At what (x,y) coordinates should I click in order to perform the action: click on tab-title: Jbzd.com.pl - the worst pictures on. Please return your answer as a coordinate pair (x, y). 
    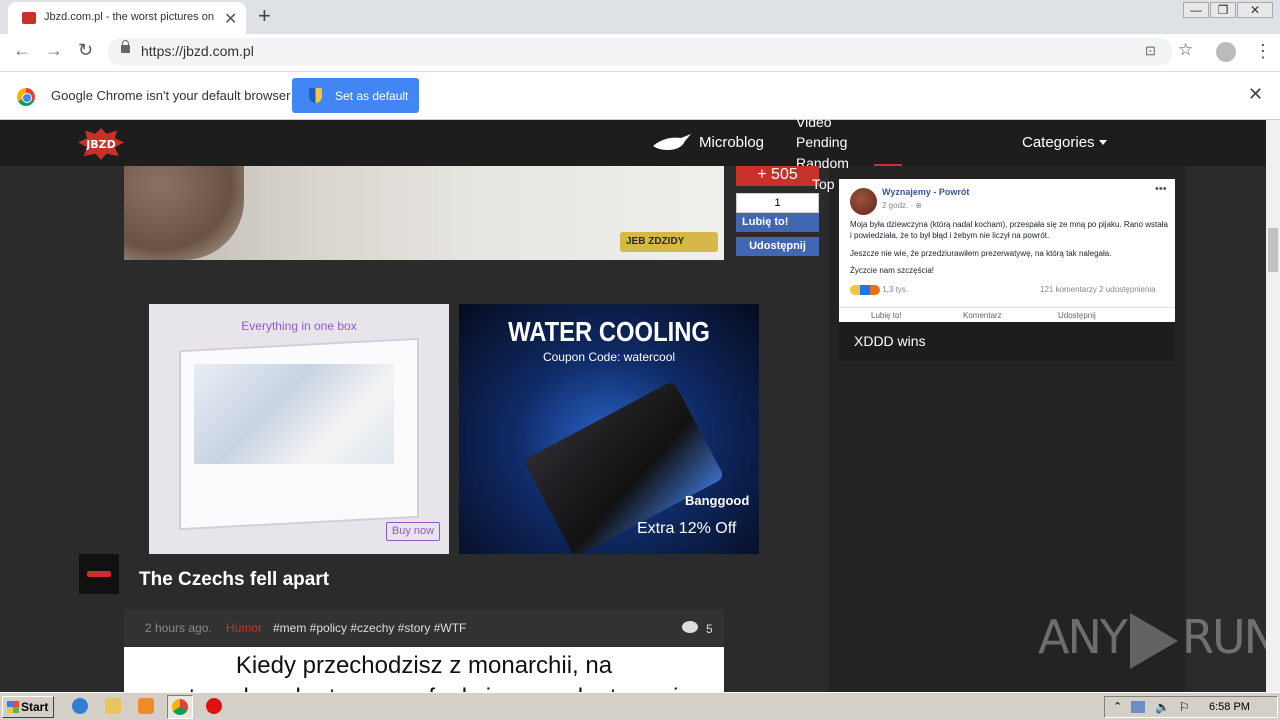
    Looking at the image, I should click on (129, 17).